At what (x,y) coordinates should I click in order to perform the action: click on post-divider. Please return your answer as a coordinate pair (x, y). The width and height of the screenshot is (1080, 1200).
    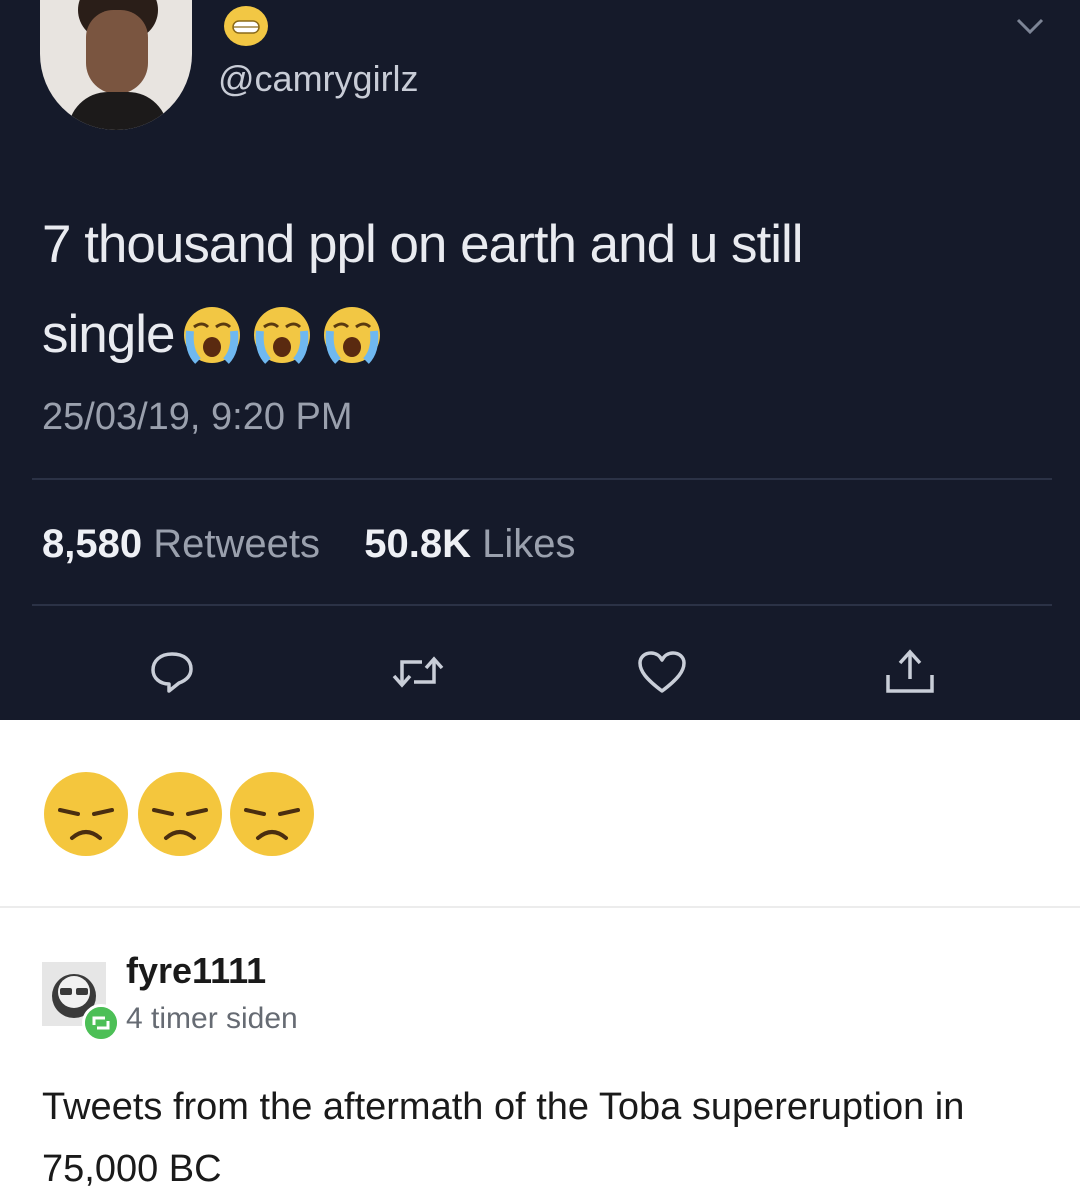
    Looking at the image, I should click on (540, 907).